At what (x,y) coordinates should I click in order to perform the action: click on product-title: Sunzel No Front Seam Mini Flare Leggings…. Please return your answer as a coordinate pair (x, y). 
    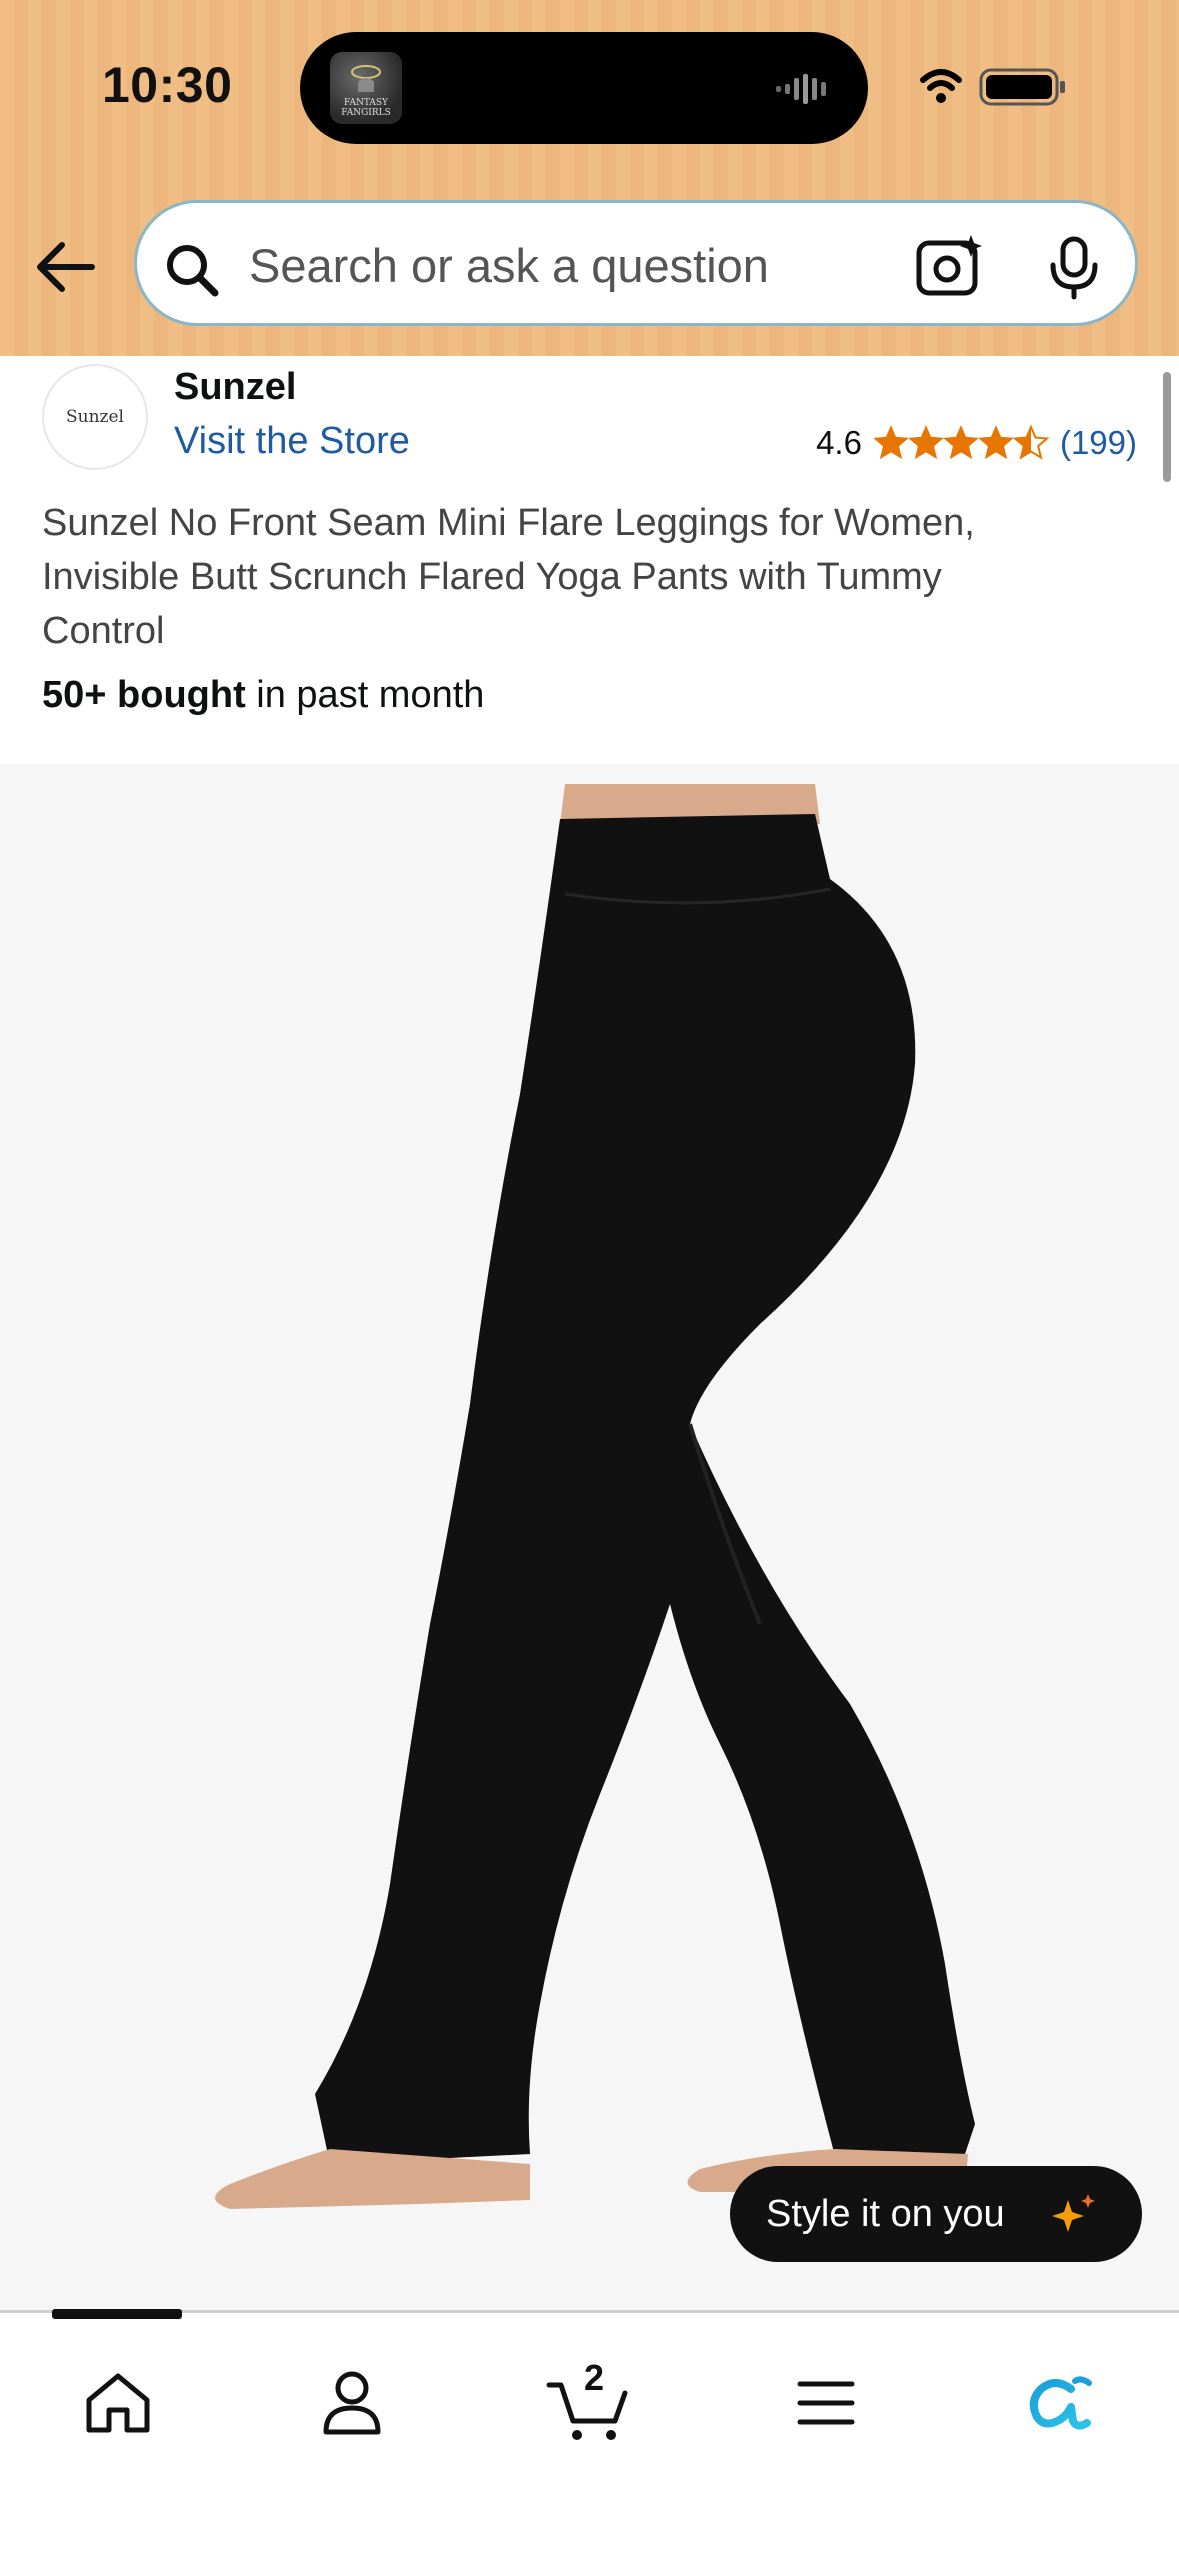
    Looking at the image, I should click on (508, 577).